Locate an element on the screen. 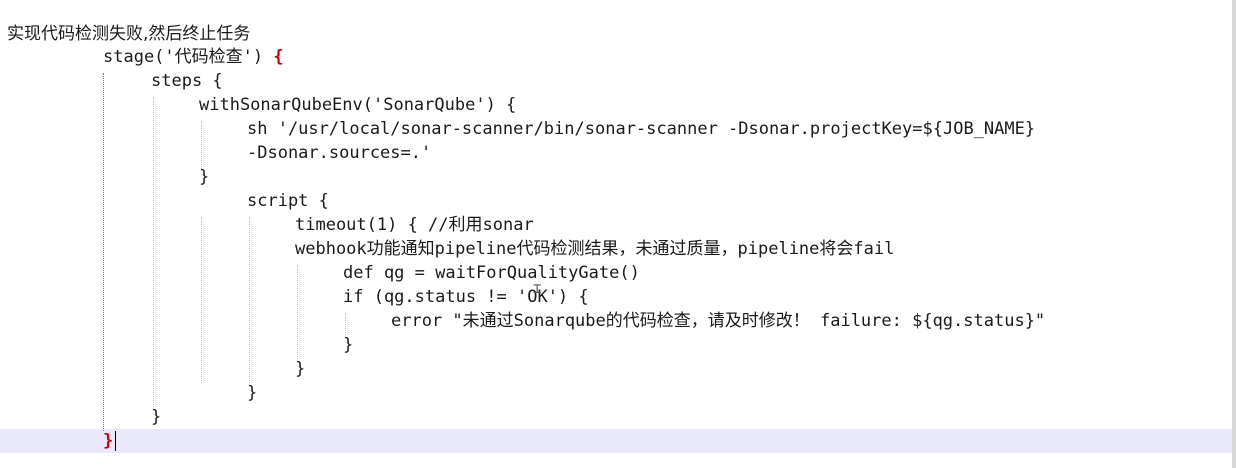  indent-guide-stage is located at coordinates (103, 252).